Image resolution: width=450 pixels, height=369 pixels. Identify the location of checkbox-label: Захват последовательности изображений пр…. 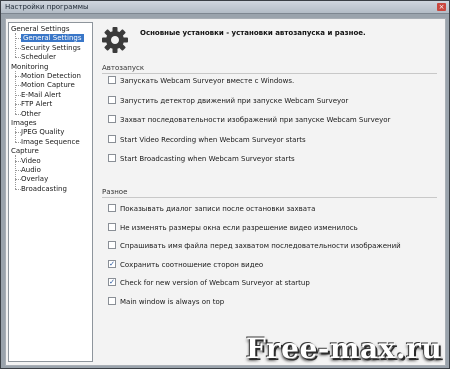
(255, 120).